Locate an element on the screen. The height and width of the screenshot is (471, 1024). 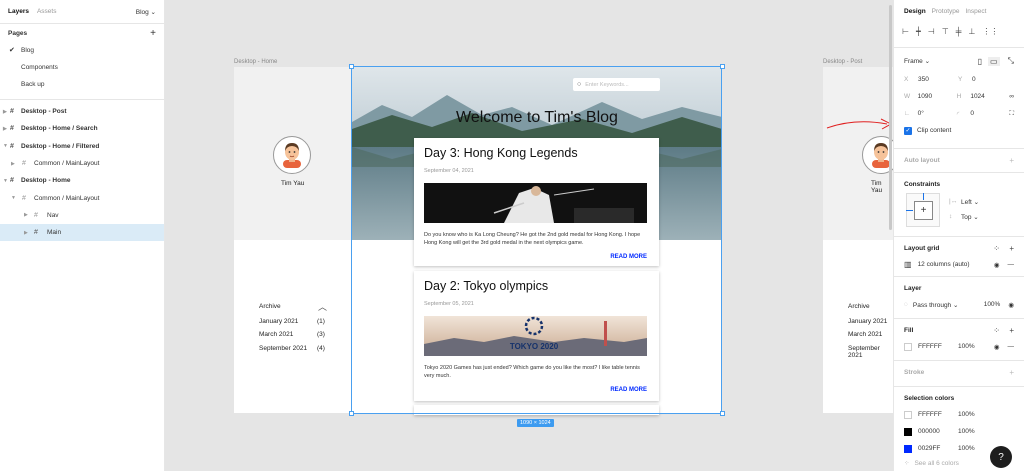
page-item-back-up: Back up is located at coordinates (82, 84).